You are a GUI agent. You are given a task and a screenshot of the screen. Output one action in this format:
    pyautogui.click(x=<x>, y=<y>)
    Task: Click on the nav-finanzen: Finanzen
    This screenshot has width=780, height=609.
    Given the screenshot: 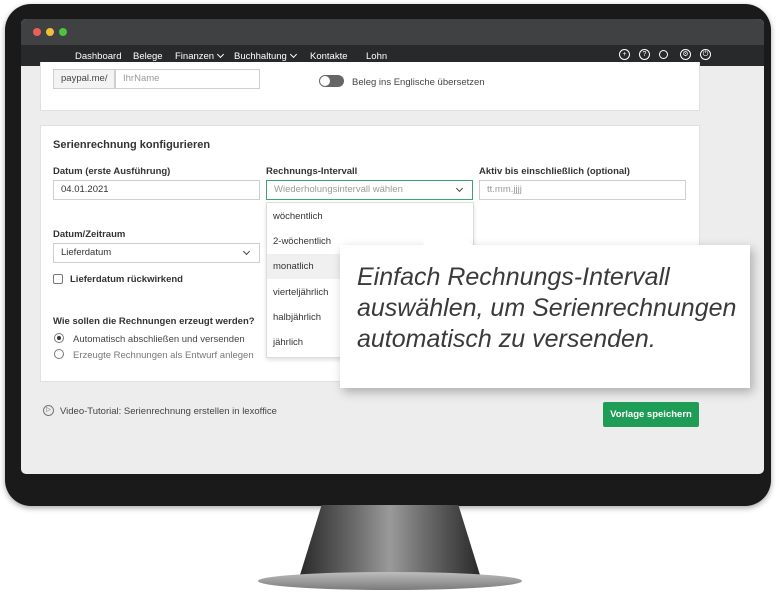 What is the action you would take?
    pyautogui.click(x=200, y=56)
    